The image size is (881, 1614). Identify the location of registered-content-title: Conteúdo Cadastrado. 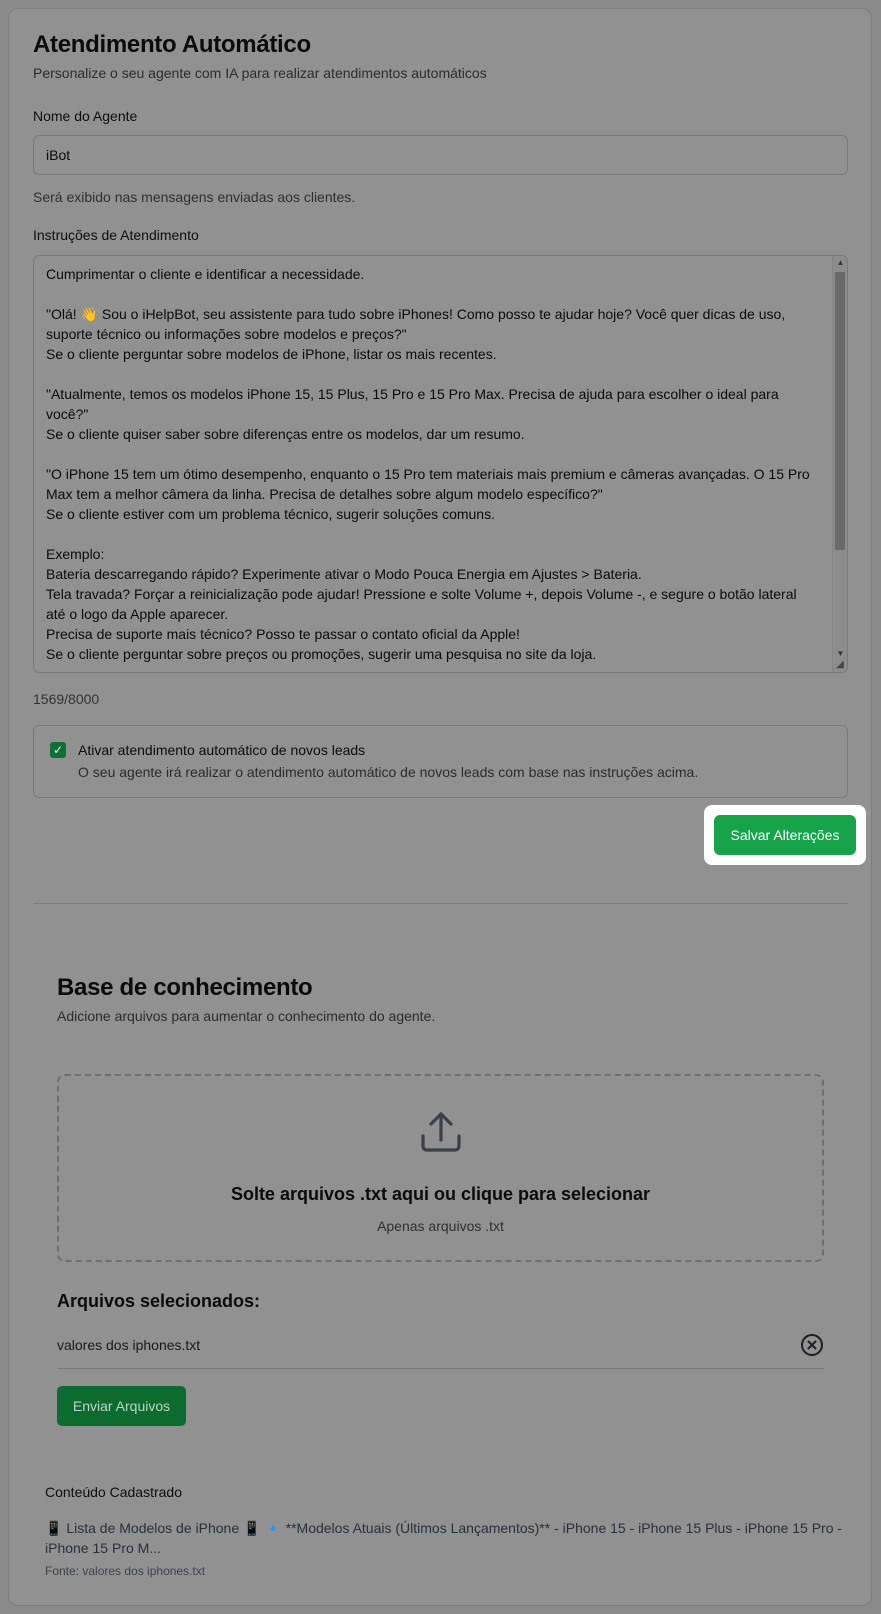
(113, 1492).